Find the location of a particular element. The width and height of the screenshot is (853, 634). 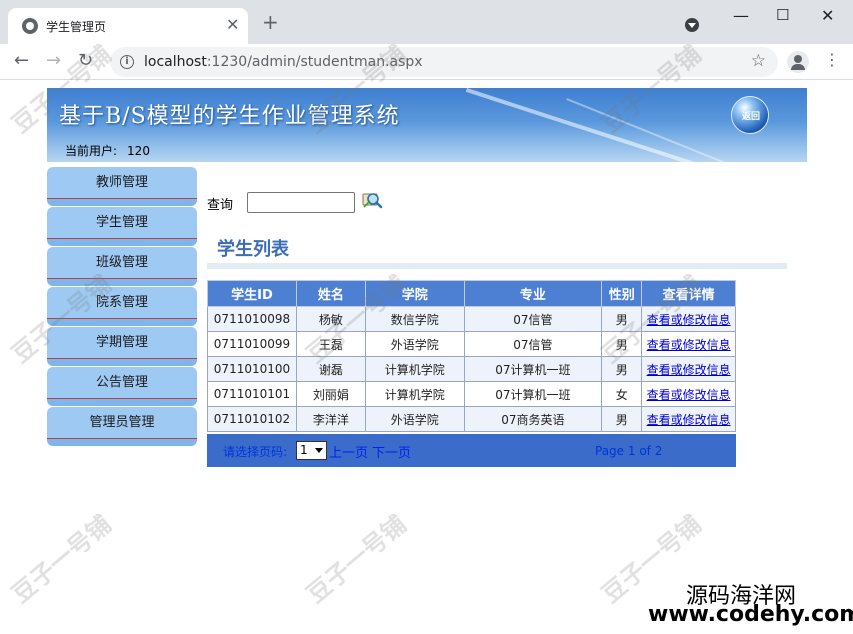

student-name: 谢磊 is located at coordinates (330, 369).